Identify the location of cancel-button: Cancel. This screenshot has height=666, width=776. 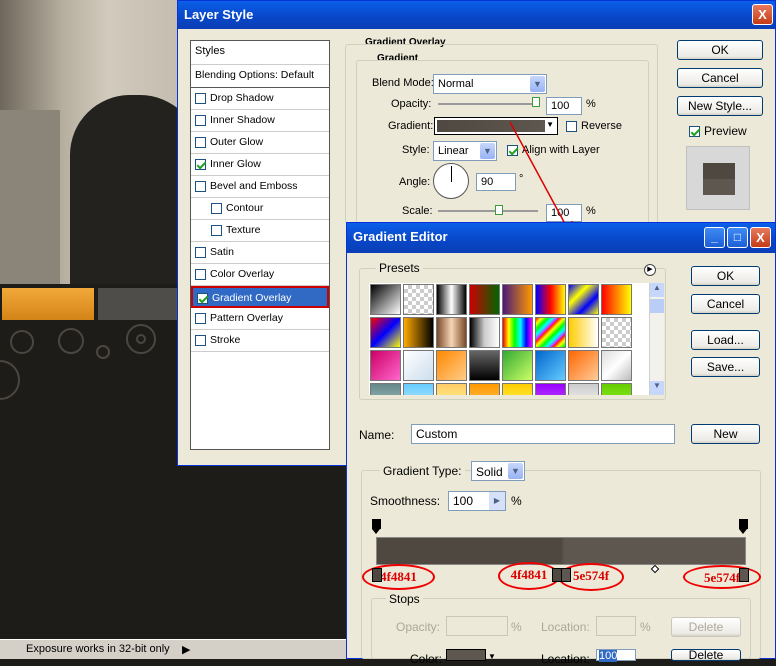
(720, 78).